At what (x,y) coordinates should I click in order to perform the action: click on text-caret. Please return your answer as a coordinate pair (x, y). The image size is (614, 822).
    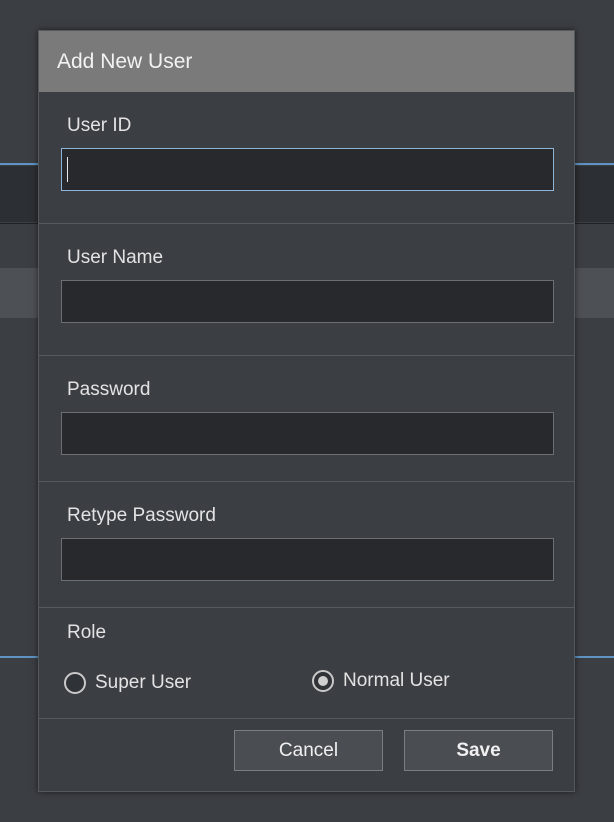
    Looking at the image, I should click on (67, 169).